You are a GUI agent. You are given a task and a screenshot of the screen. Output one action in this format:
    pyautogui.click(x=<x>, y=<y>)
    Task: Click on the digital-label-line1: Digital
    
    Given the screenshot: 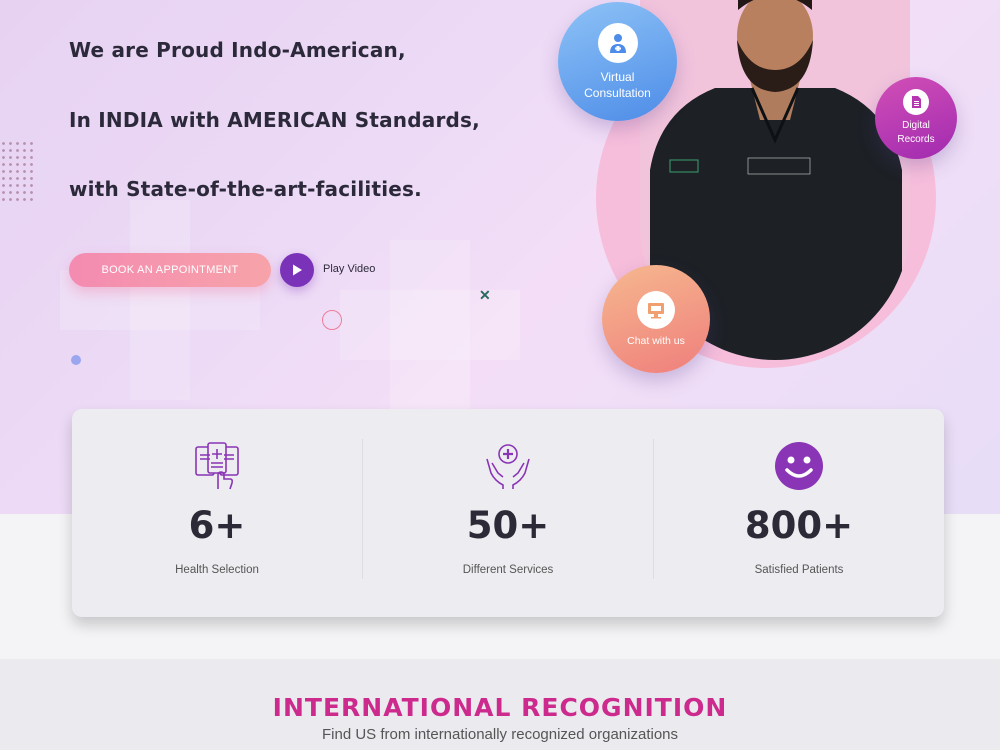 What is the action you would take?
    pyautogui.click(x=916, y=125)
    